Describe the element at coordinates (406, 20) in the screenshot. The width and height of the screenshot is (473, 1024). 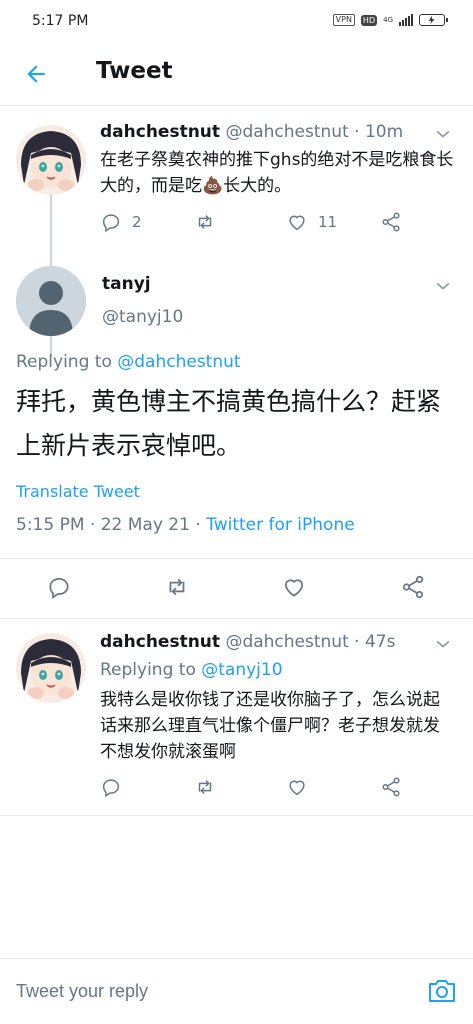
I see `signal-icon` at that location.